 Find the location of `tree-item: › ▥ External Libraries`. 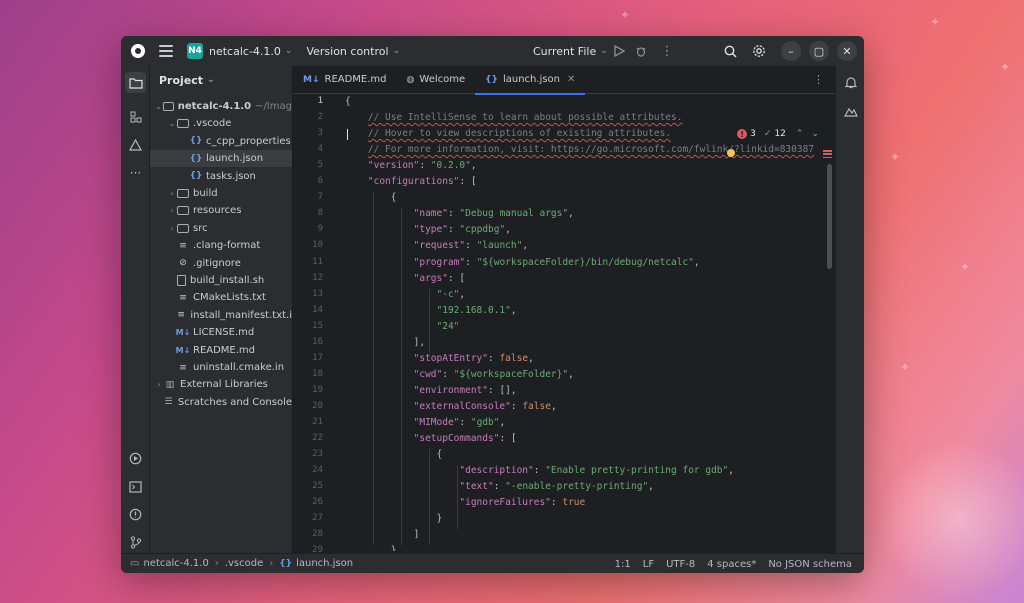

tree-item: › ▥ External Libraries is located at coordinates (221, 384).